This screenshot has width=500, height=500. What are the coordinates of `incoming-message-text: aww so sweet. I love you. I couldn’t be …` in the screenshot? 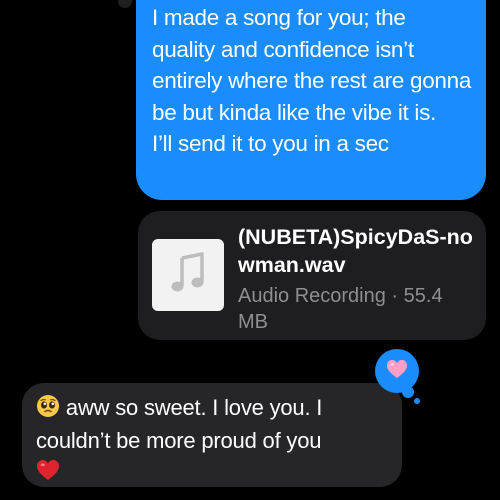 It's located at (179, 424).